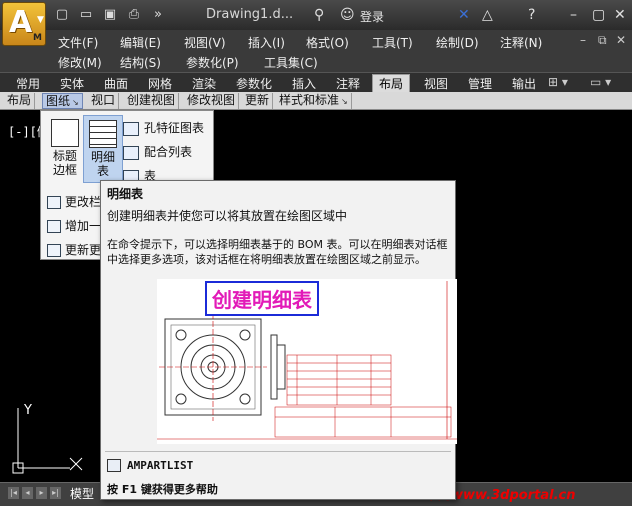 This screenshot has width=632, height=506. Describe the element at coordinates (212, 62) in the screenshot. I see `menu-parametric: 参数化(P)` at that location.